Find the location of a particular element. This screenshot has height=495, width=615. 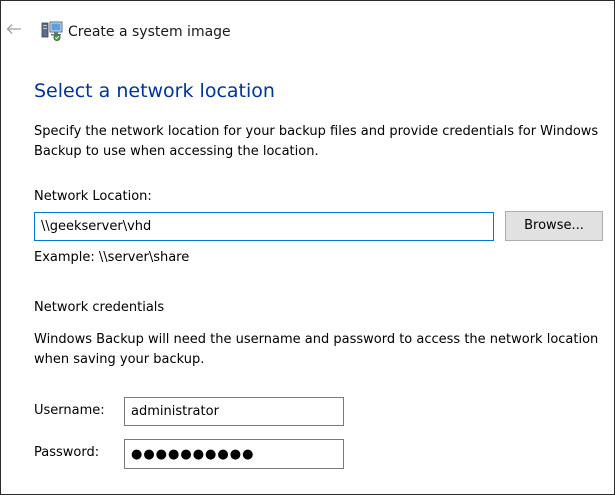

network-location-label: Network Location: is located at coordinates (93, 196).